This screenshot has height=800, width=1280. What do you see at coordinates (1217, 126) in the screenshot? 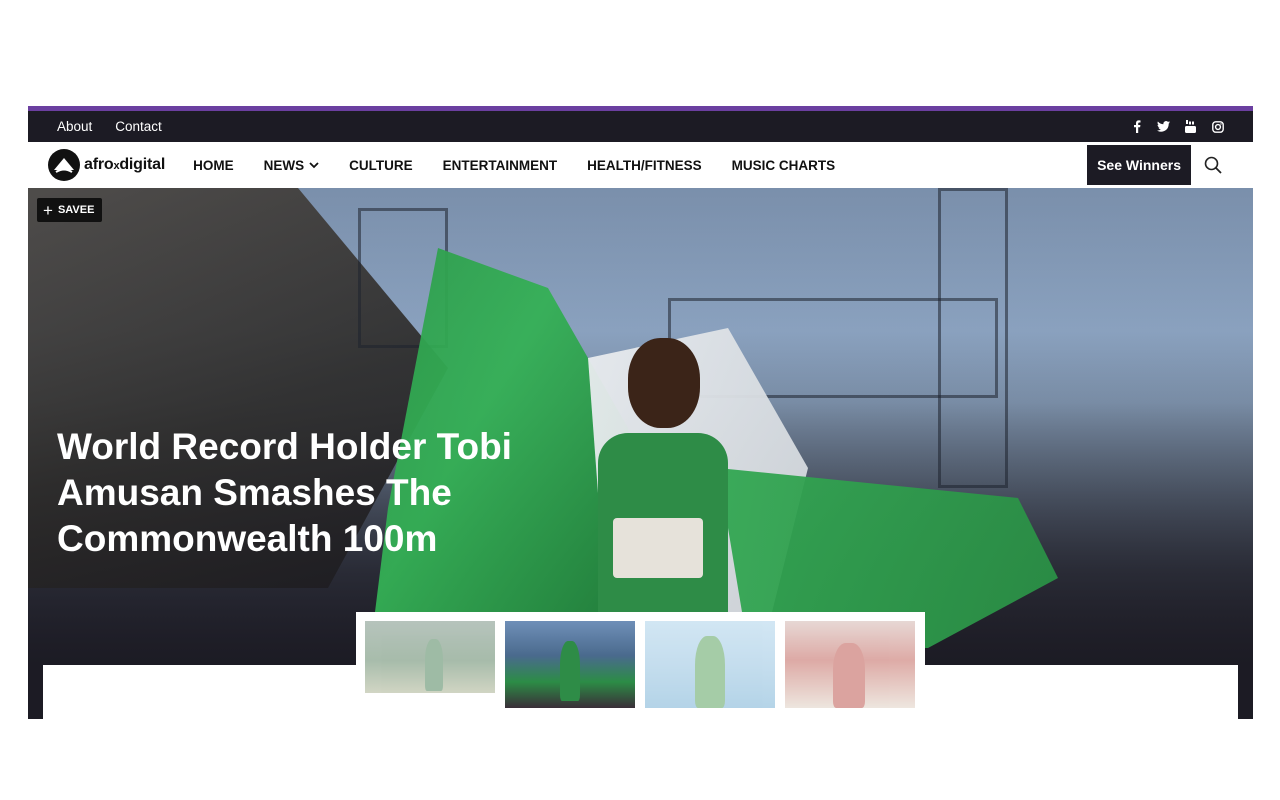
I see `instagram-icon` at bounding box center [1217, 126].